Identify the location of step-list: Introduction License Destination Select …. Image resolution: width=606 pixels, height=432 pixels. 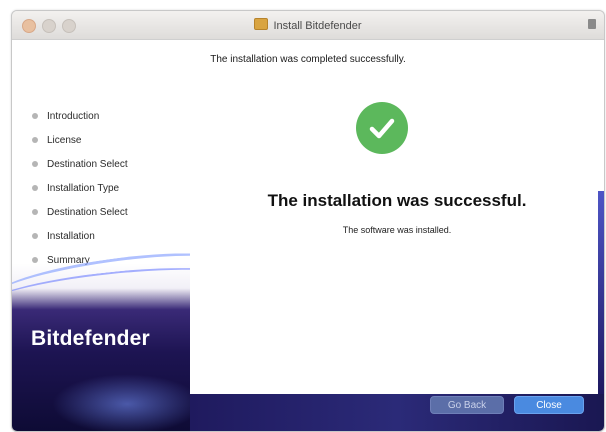
(80, 188).